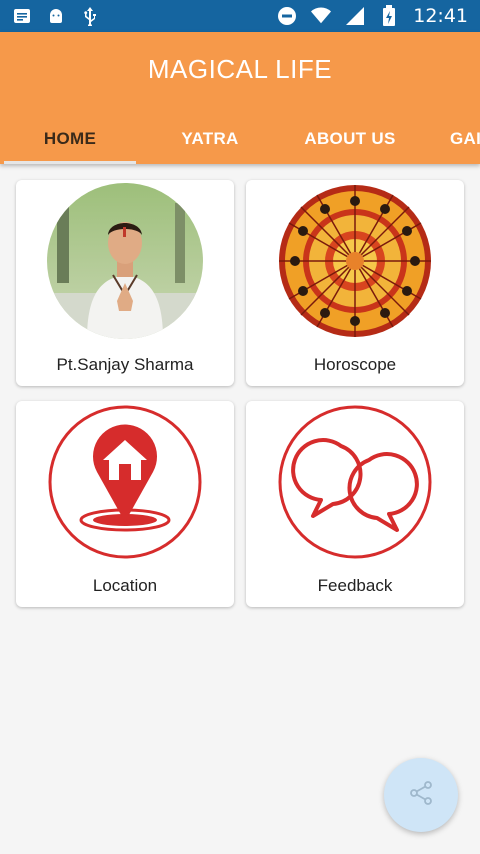  I want to click on status-bar-right: 12:41, so click(372, 16).